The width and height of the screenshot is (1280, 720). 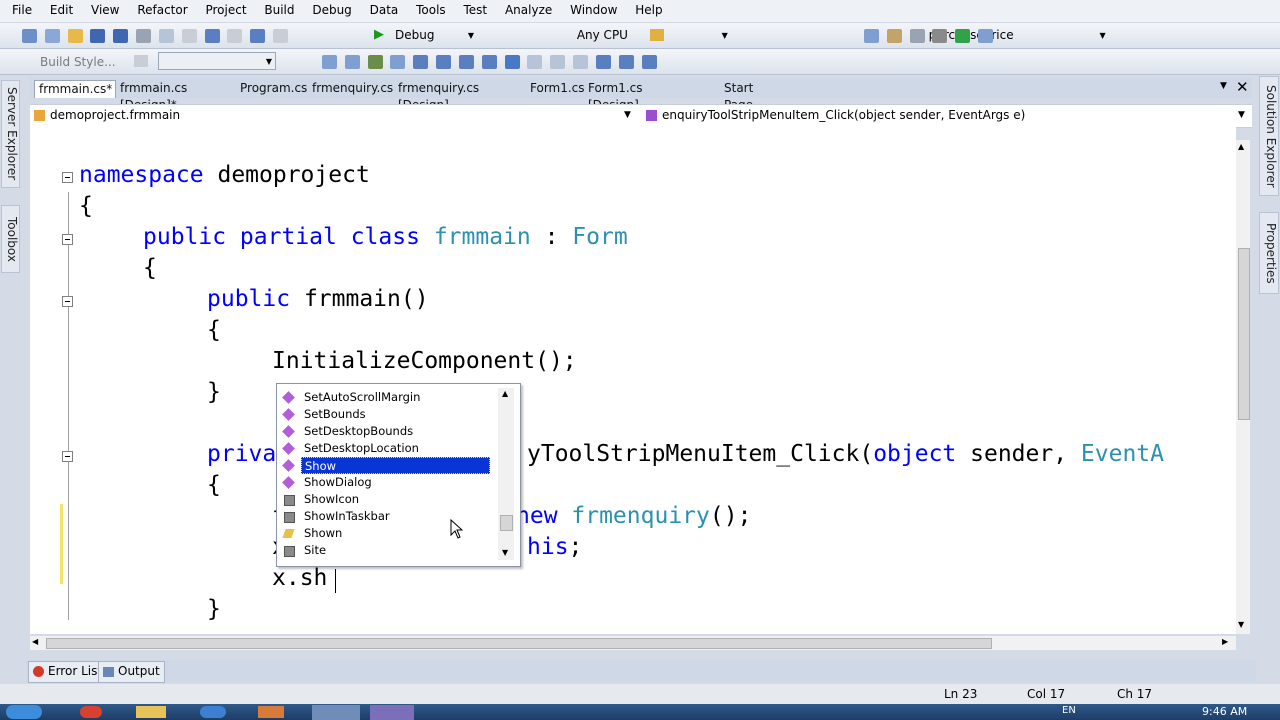 What do you see at coordinates (555, 89) in the screenshot?
I see `tab-form1-cs: Form1.cs` at bounding box center [555, 89].